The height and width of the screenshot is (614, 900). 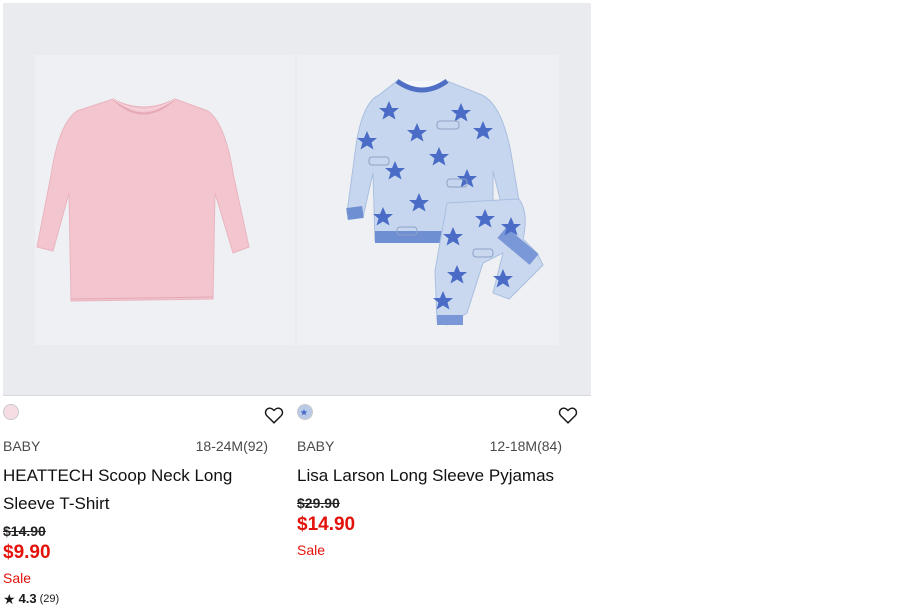 What do you see at coordinates (318, 503) in the screenshot?
I see `original-price: $29.90` at bounding box center [318, 503].